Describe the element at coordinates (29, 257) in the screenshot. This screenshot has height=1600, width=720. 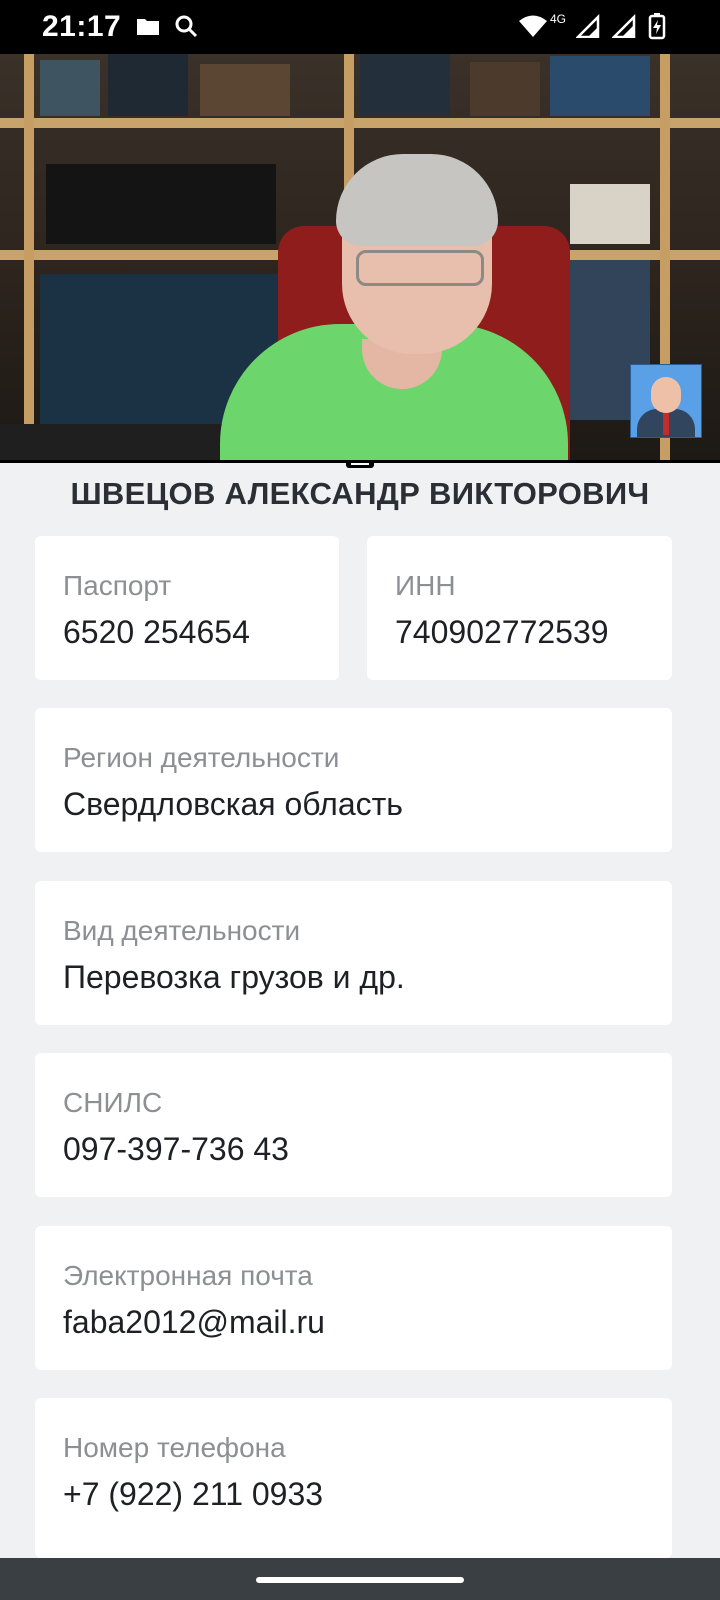
I see `shelf-pillar` at that location.